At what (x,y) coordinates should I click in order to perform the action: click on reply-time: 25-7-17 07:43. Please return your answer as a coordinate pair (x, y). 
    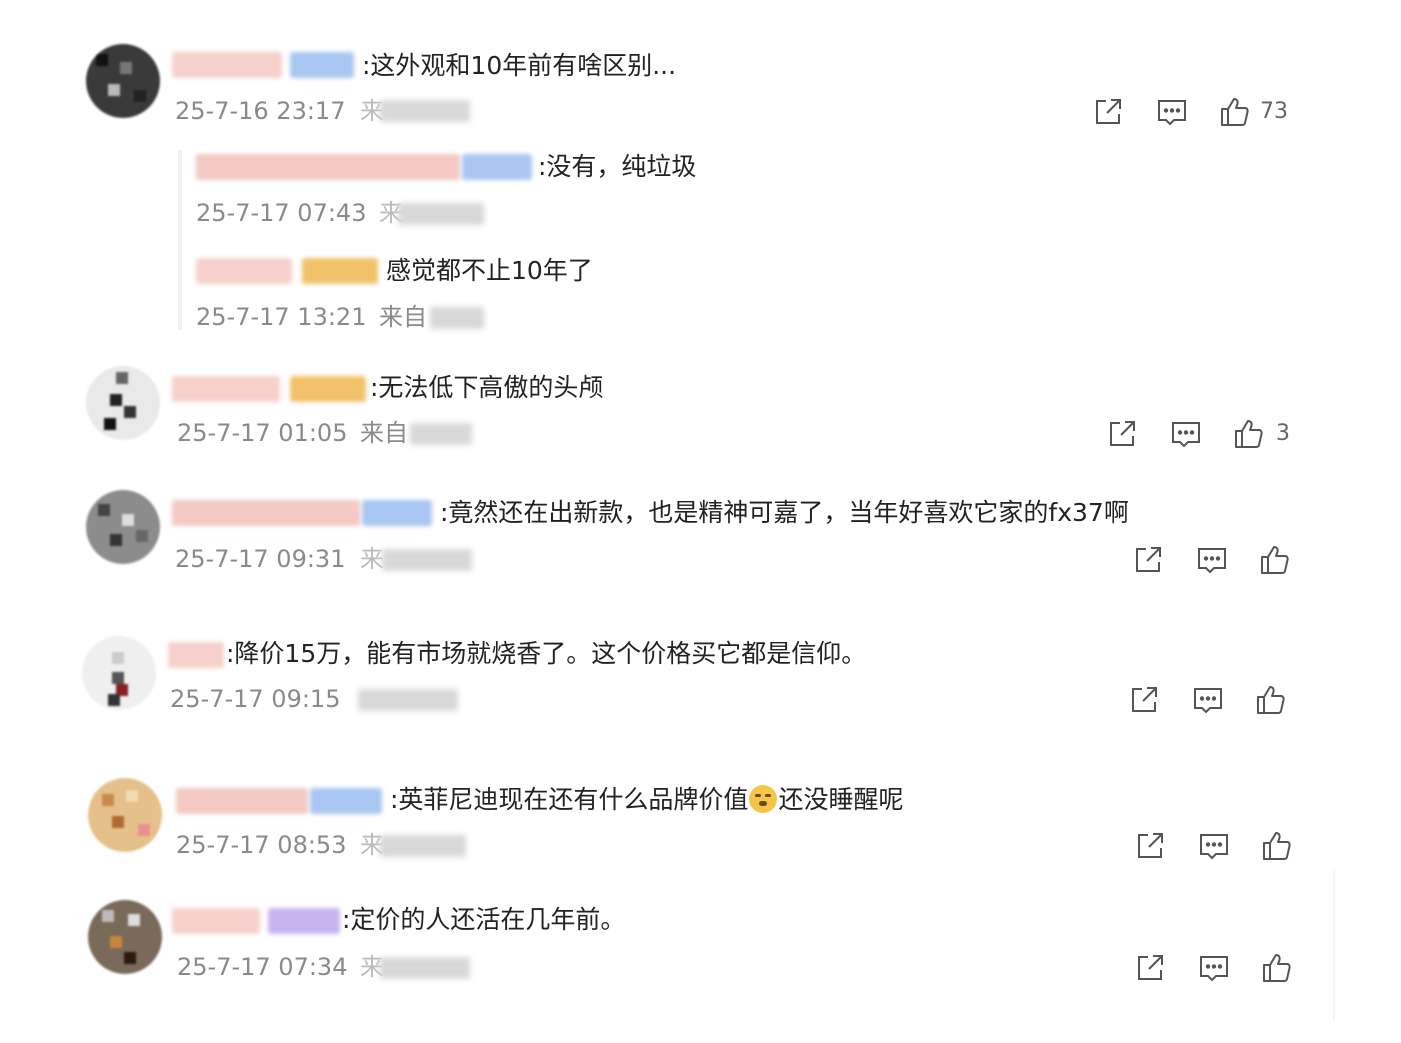
    Looking at the image, I should click on (281, 213).